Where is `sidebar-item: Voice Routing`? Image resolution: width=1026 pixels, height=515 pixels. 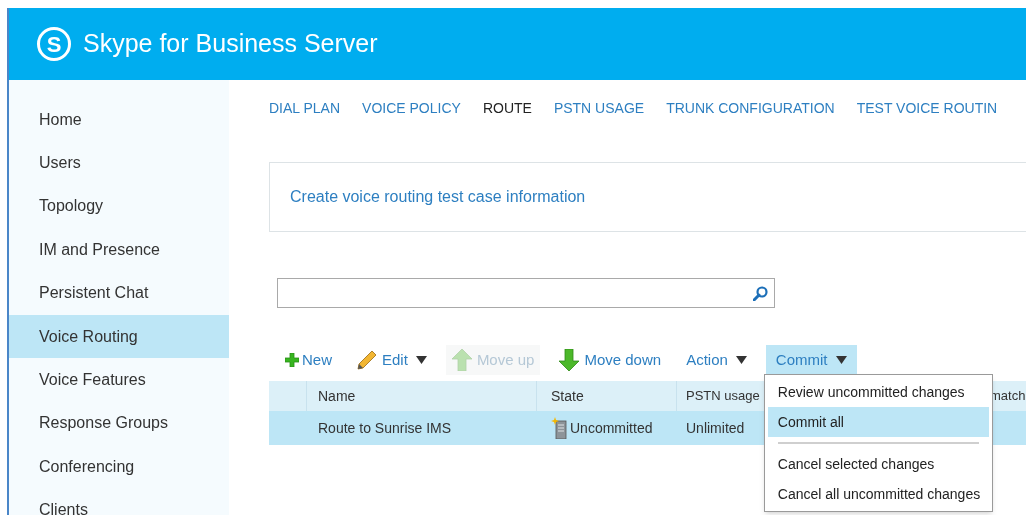 sidebar-item: Voice Routing is located at coordinates (119, 336).